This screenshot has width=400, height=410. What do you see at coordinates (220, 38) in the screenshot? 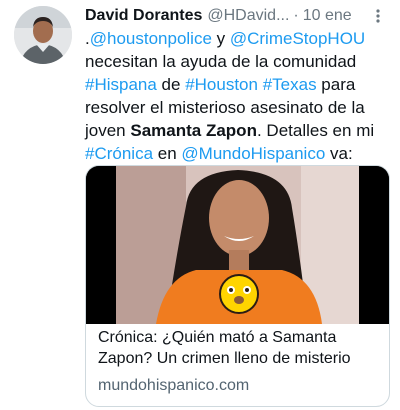
I see `text-y: y` at bounding box center [220, 38].